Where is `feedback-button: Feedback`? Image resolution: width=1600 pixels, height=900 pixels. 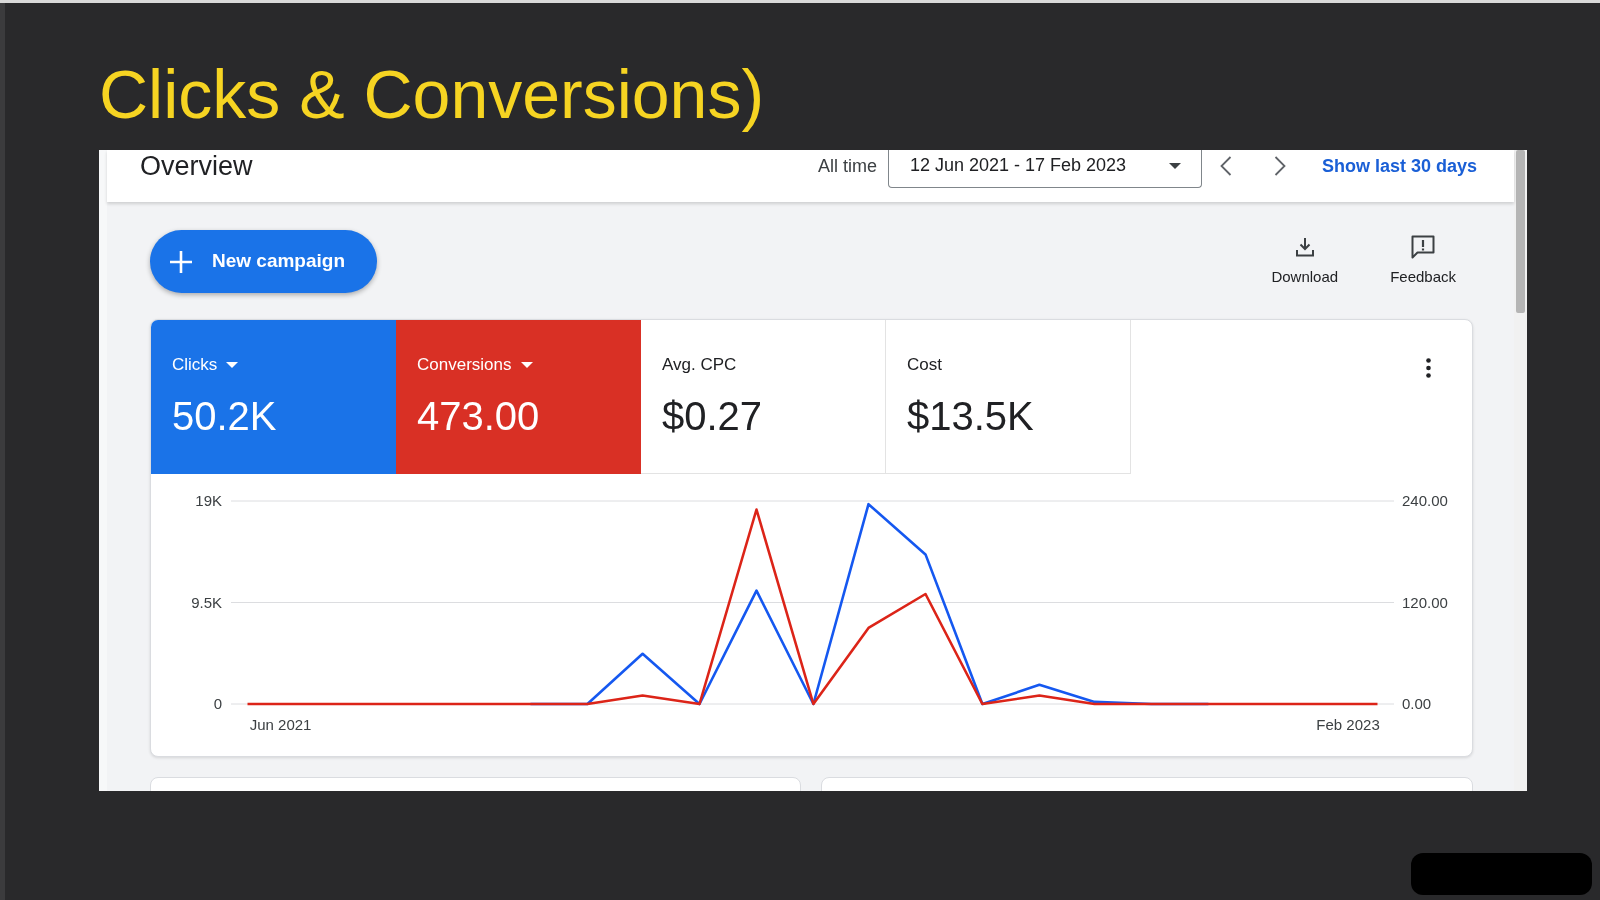
feedback-button: Feedback is located at coordinates (1423, 261).